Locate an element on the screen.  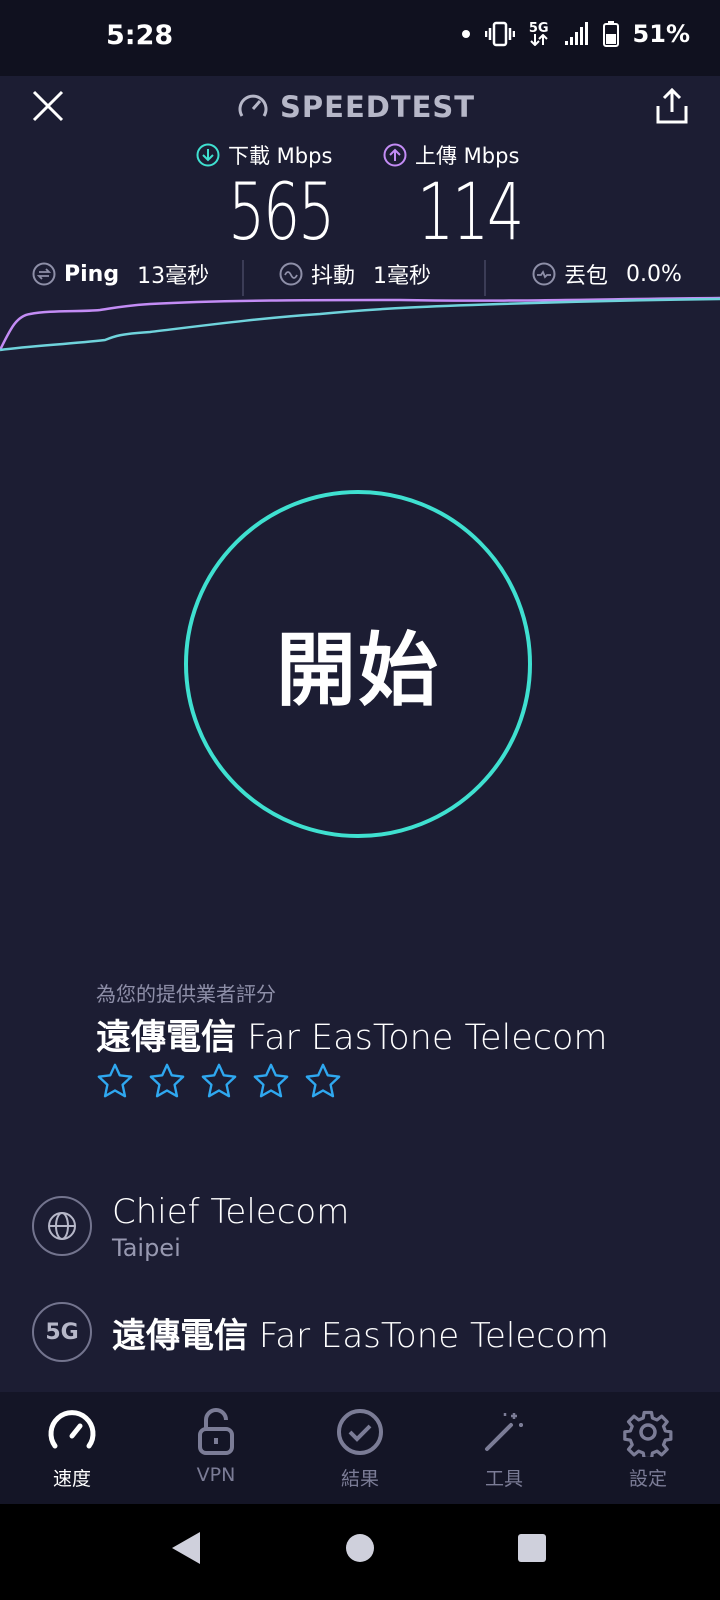
download-header: 下載 Mbps is located at coordinates (264, 155).